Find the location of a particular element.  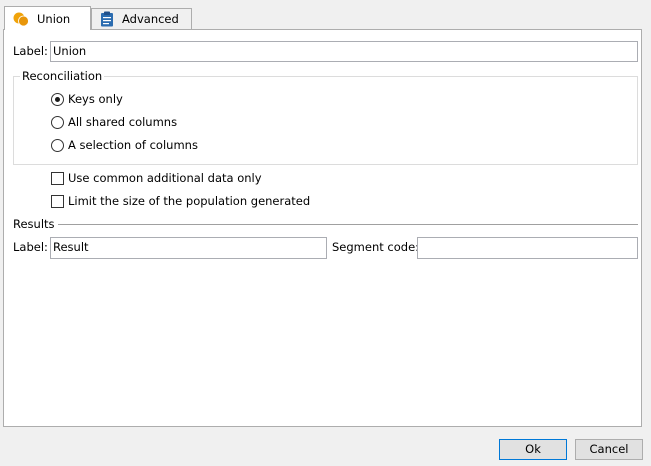

tab-advanced: Advanced is located at coordinates (141, 18).